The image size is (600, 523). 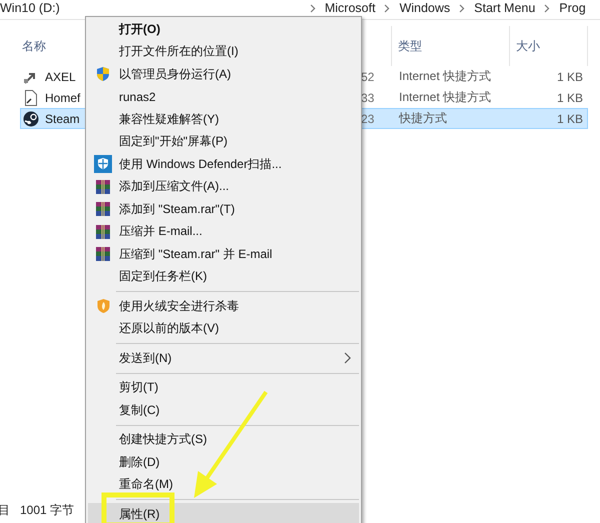 I want to click on date-fragment: 23, so click(x=367, y=119).